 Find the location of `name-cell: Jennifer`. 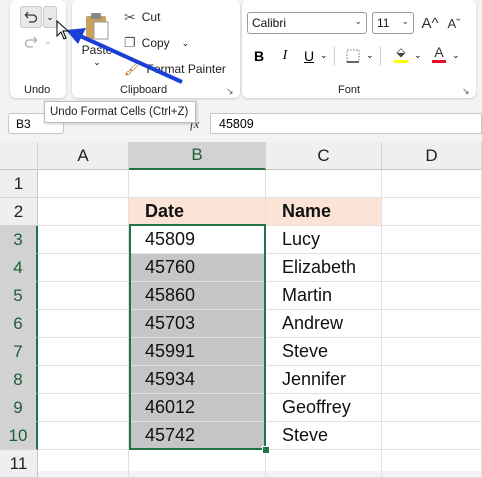

name-cell: Jennifer is located at coordinates (324, 380).